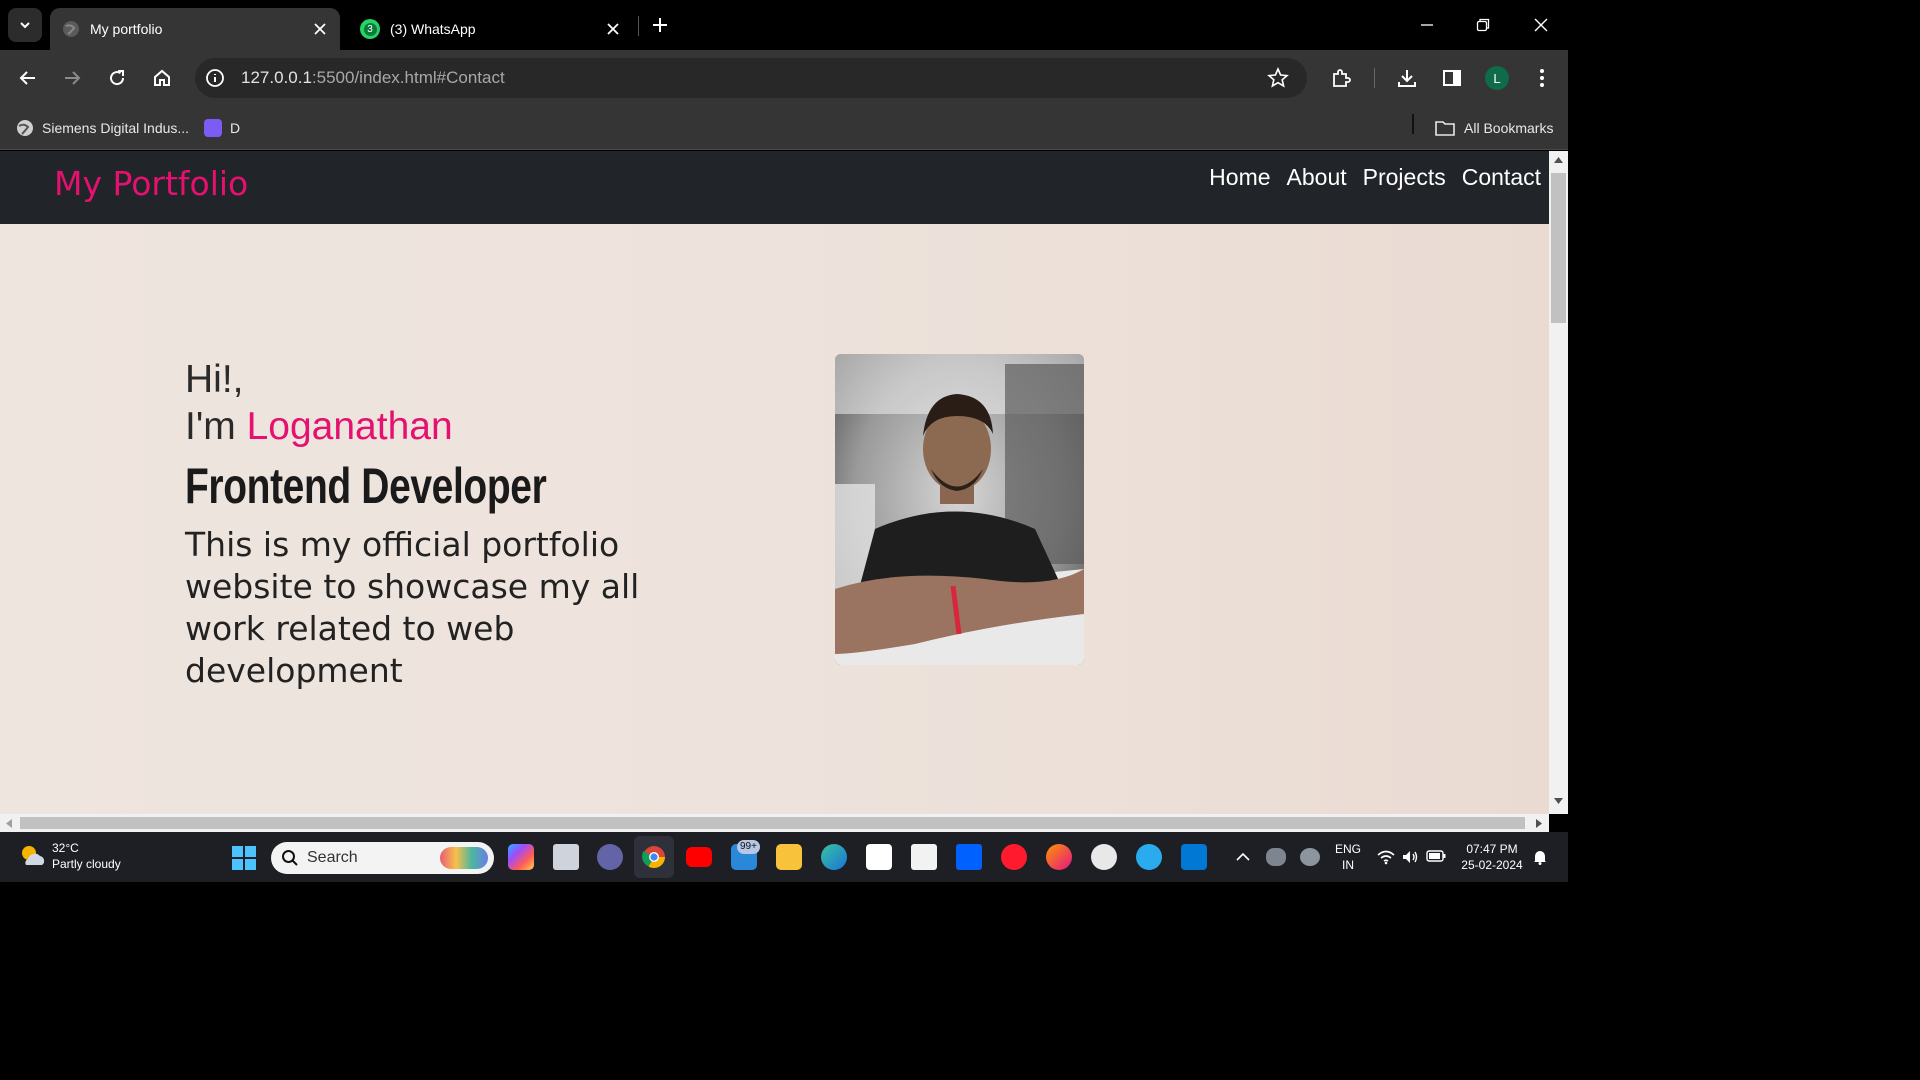 This screenshot has width=1920, height=1080. I want to click on reload-button, so click(117, 78).